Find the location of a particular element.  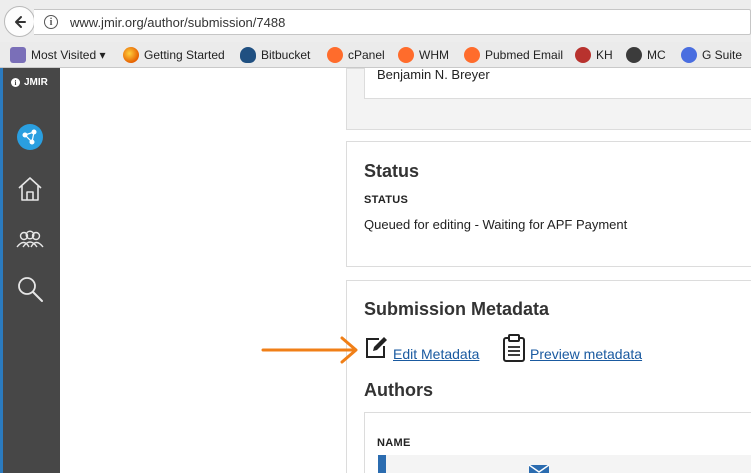

bookmark-label: Bitbucket is located at coordinates (286, 55).